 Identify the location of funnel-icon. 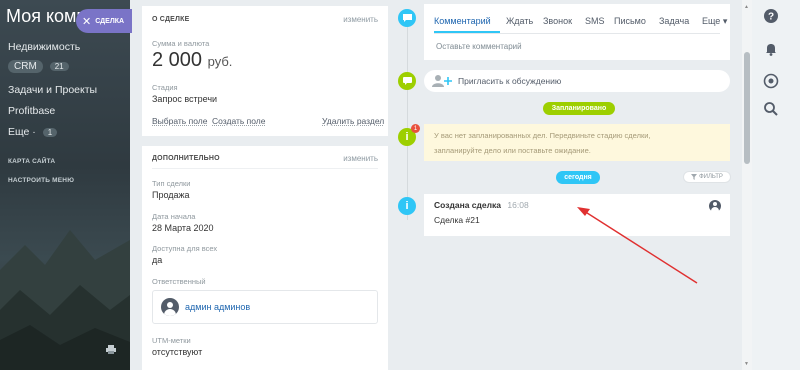
(694, 177).